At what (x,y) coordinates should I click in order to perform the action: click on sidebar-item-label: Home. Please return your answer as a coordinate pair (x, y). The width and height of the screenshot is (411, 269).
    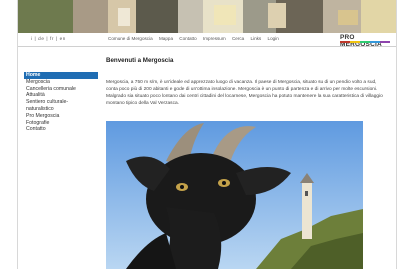
    Looking at the image, I should click on (33, 75).